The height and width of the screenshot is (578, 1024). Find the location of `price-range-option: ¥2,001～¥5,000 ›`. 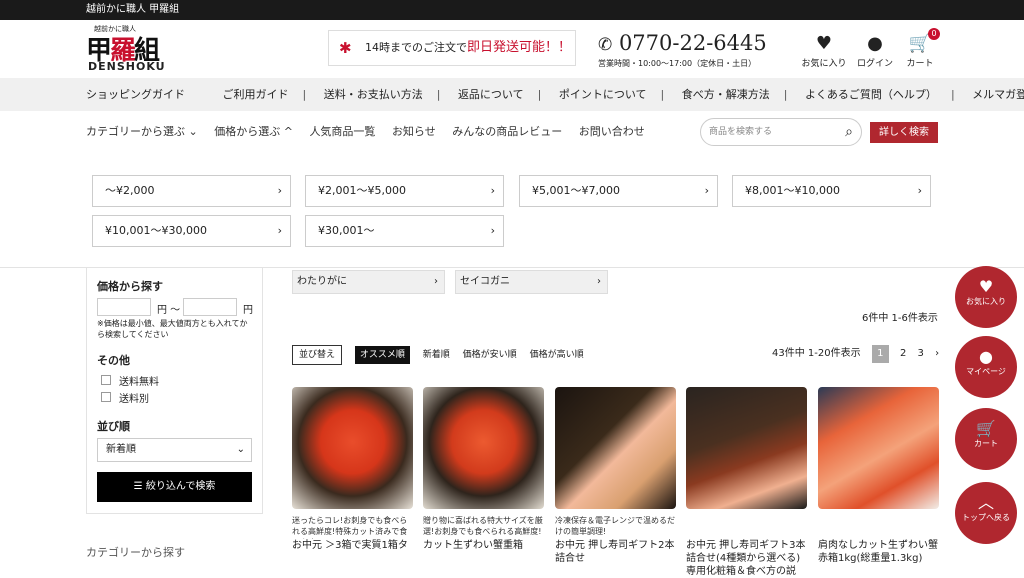

price-range-option: ¥2,001～¥5,000 › is located at coordinates (404, 191).